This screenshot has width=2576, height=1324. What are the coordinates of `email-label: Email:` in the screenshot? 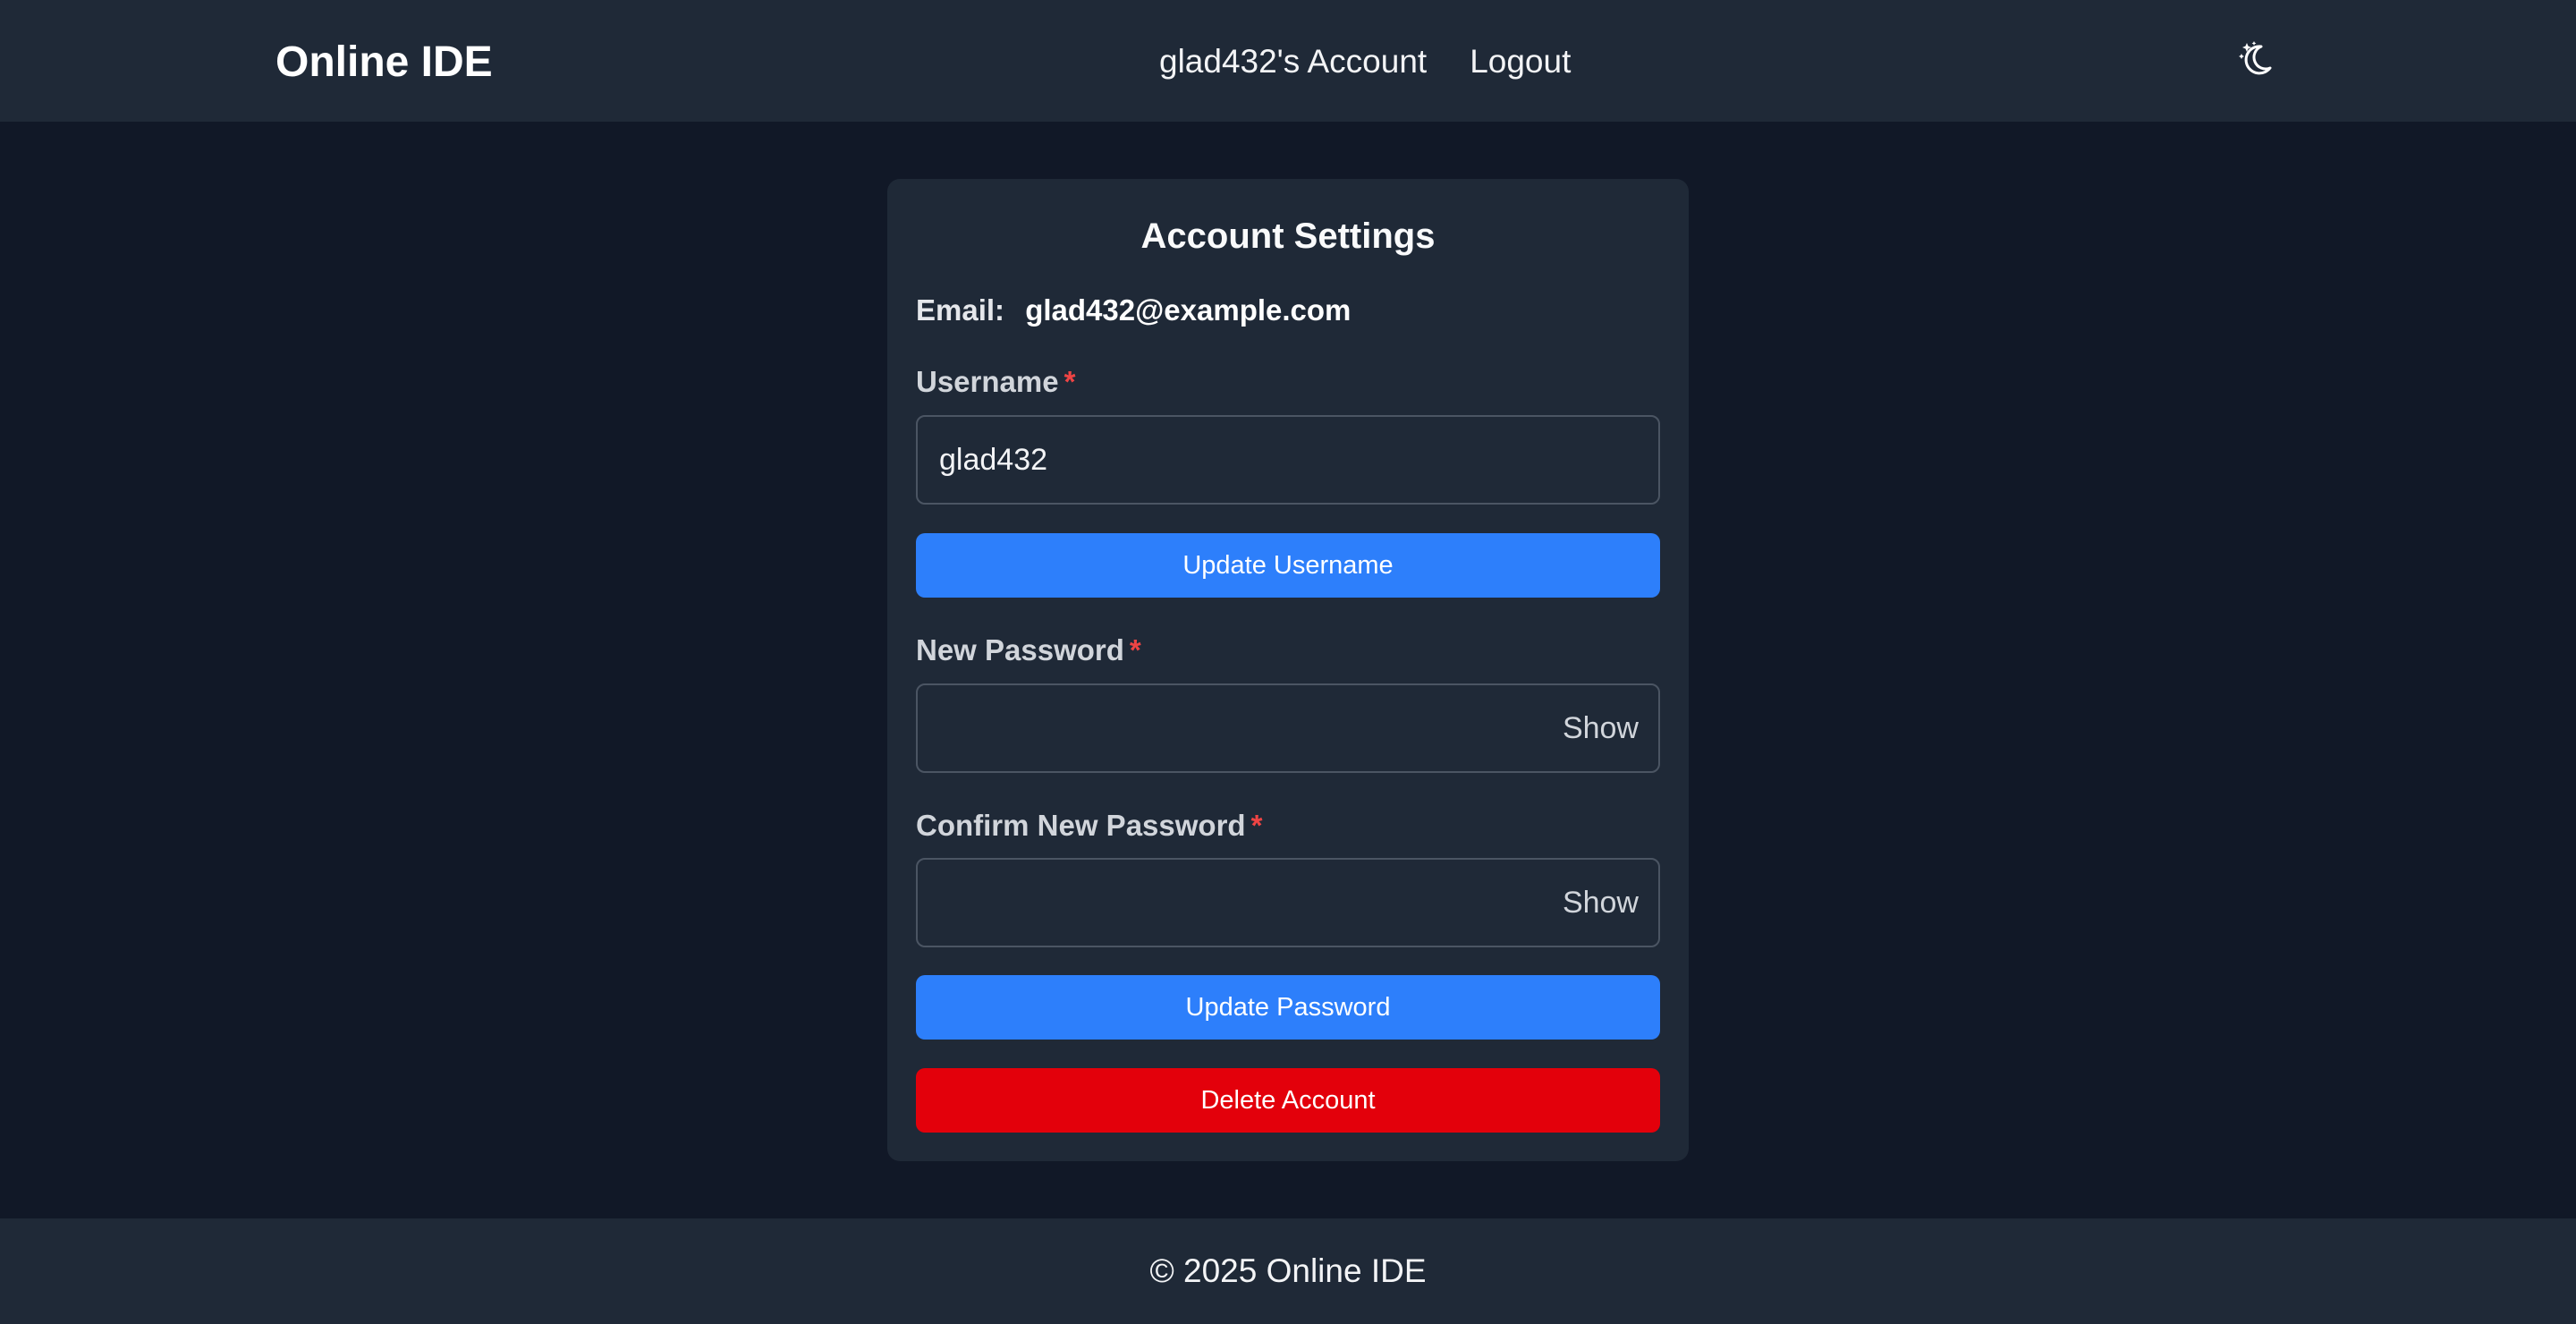 It's located at (960, 310).